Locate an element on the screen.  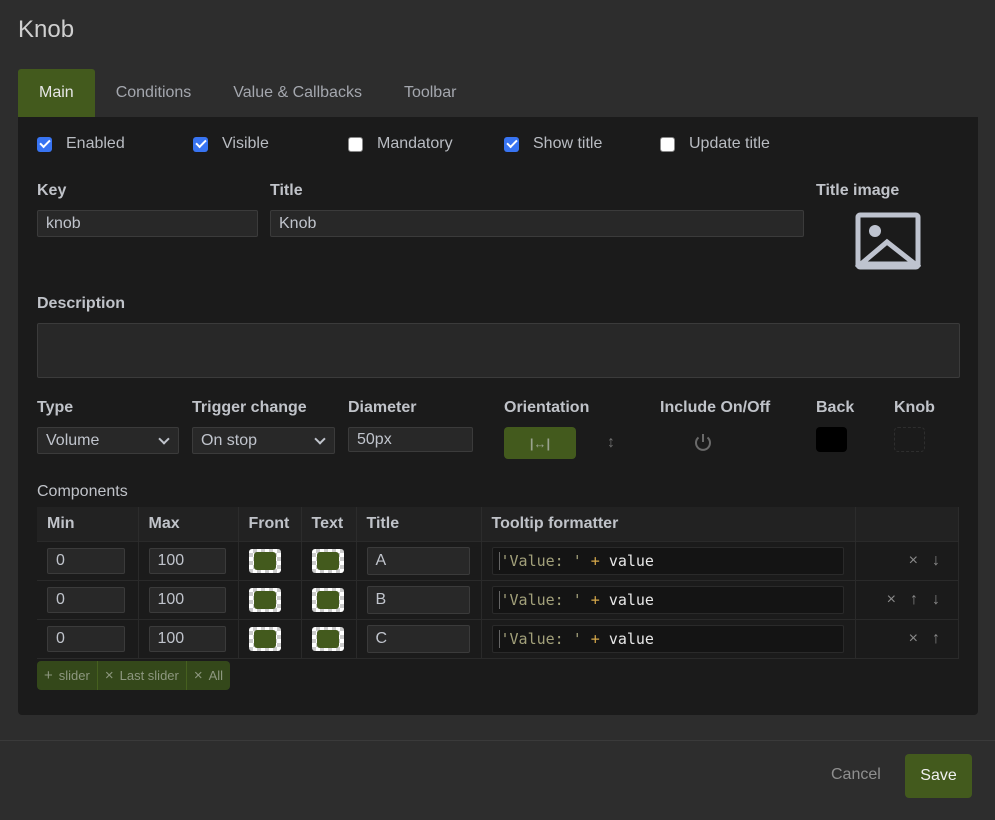
show-title-checkbox: Show title is located at coordinates (553, 144).